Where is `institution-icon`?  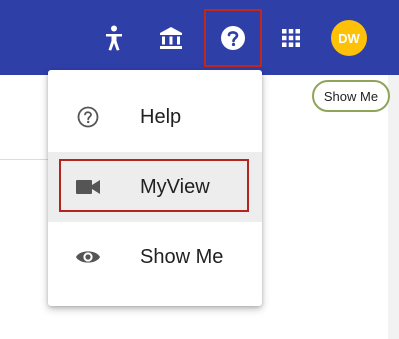
institution-icon is located at coordinates (171, 38).